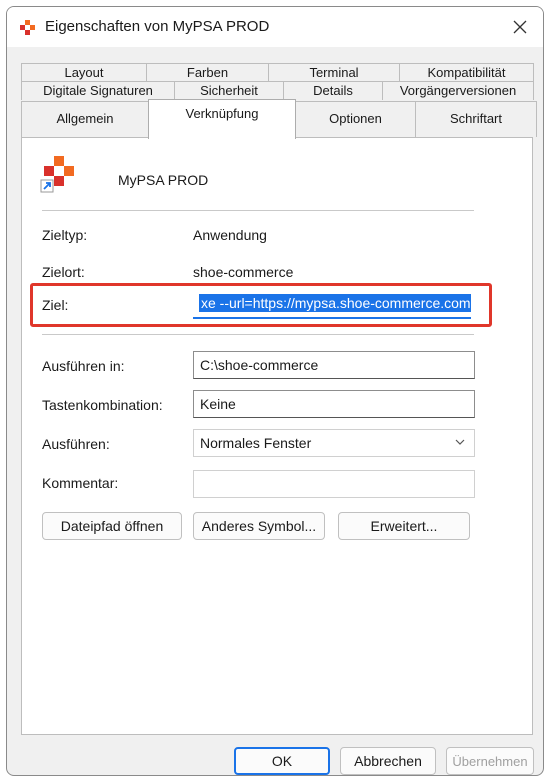 The width and height of the screenshot is (548, 781). Describe the element at coordinates (335, 303) in the screenshot. I see `ziel-selected-text: xe --url=https://mypsa.shoe-commerce.com` at that location.